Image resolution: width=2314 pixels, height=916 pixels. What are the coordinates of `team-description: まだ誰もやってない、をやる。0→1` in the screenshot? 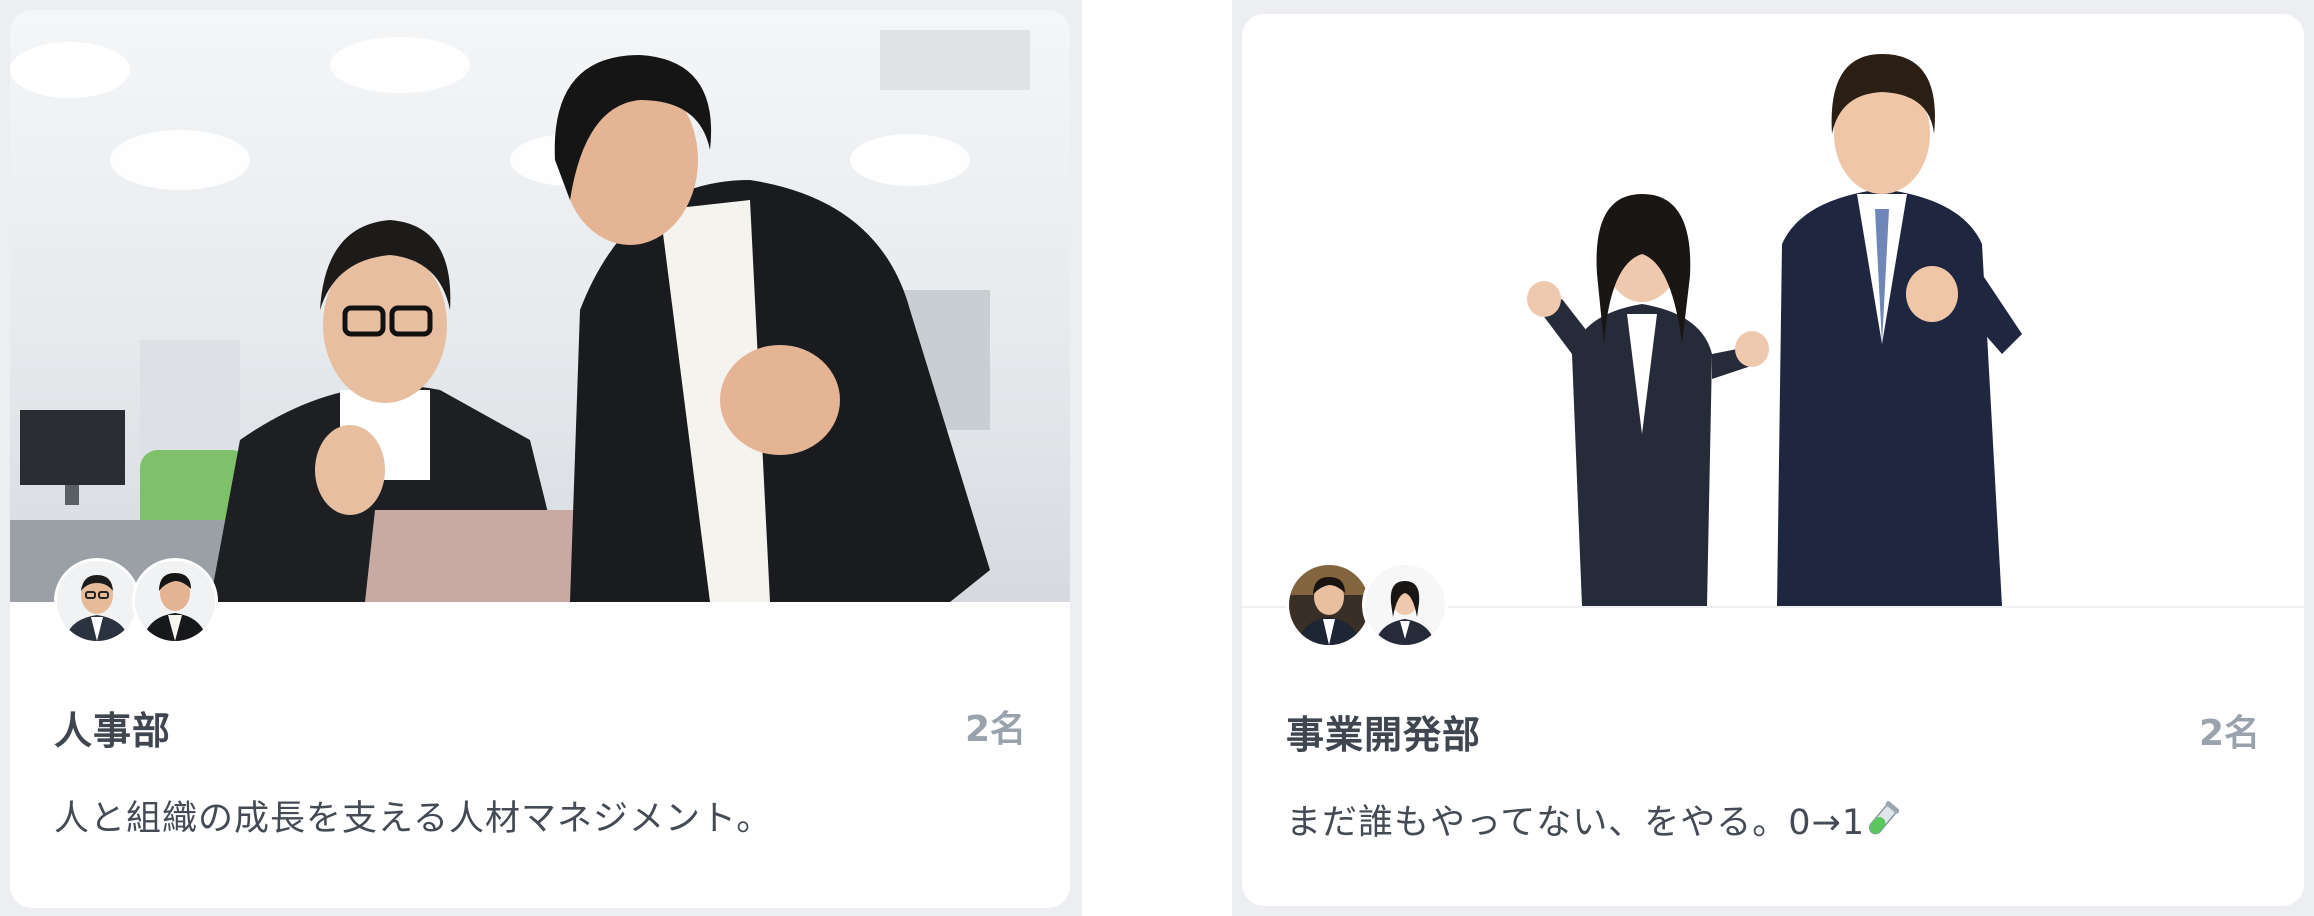 It's located at (1593, 819).